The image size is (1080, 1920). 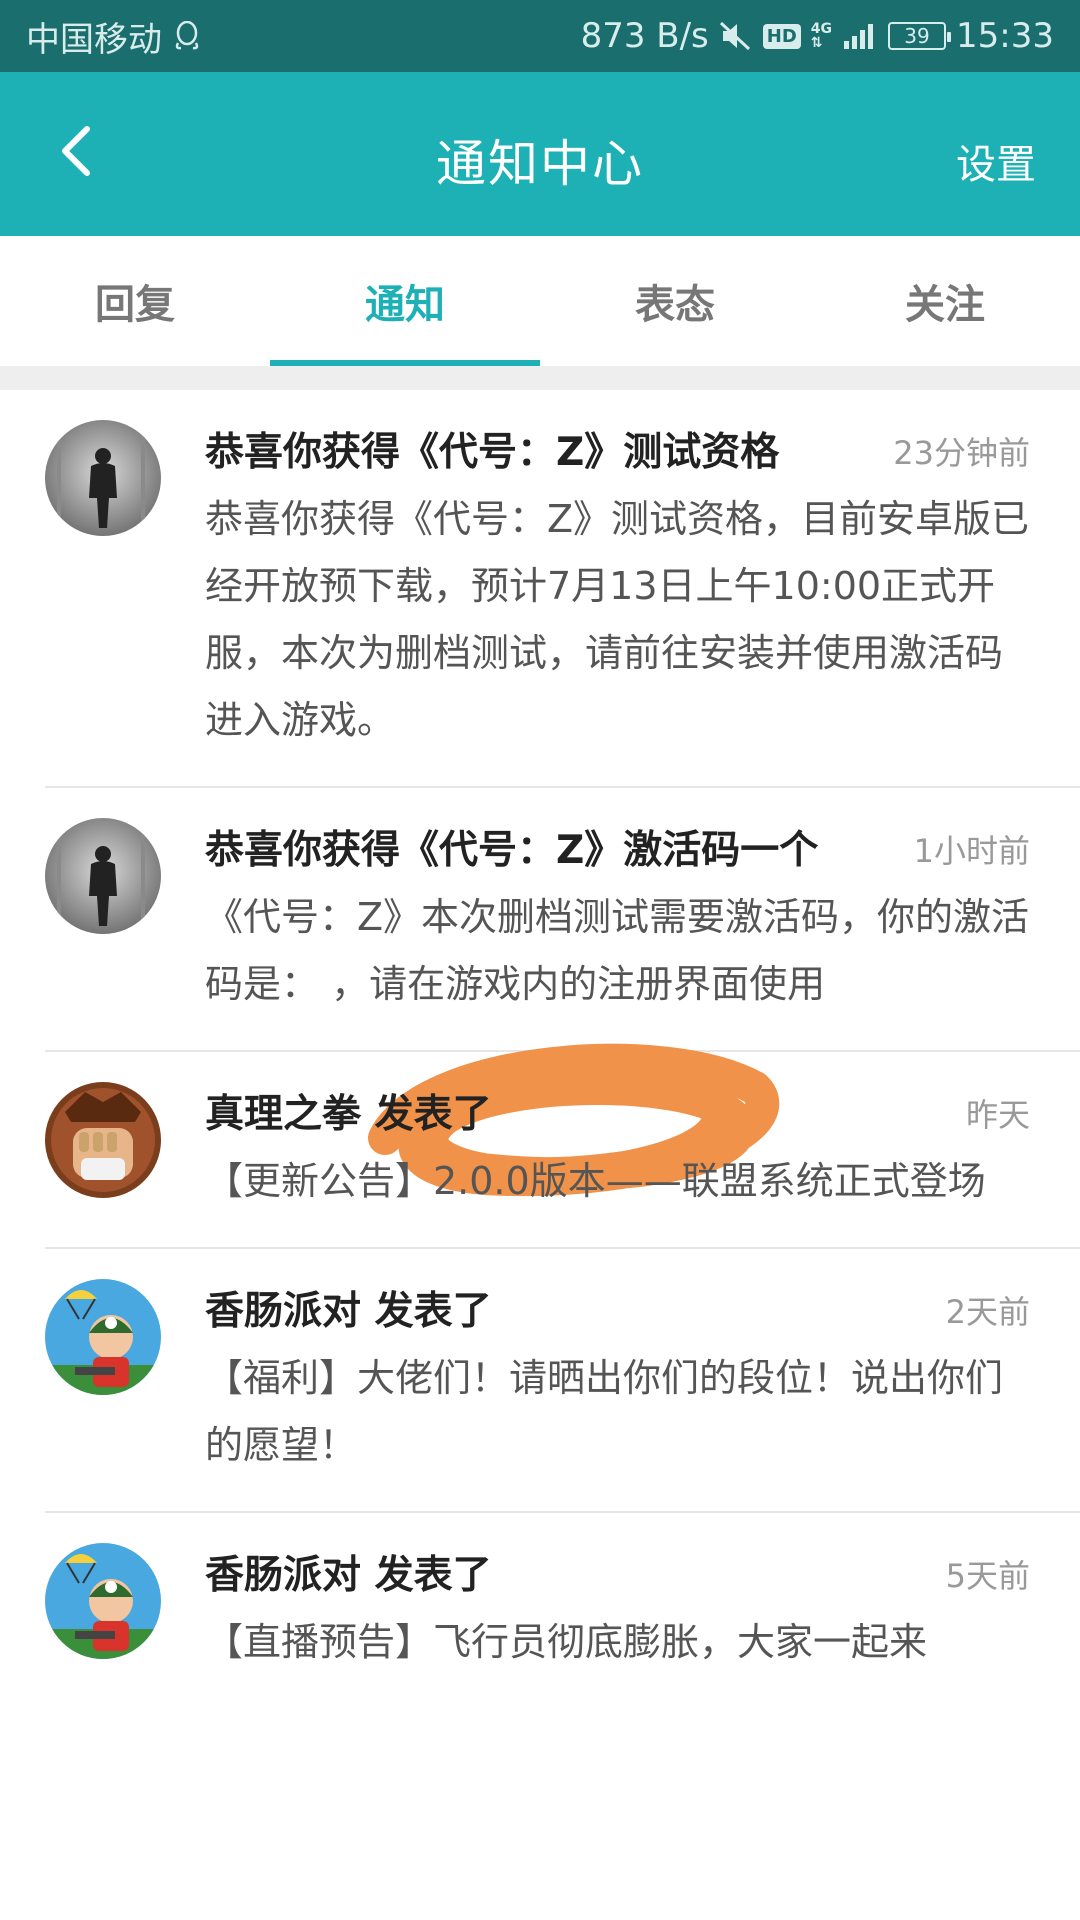 What do you see at coordinates (945, 301) in the screenshot?
I see `tab-follow: 关注` at bounding box center [945, 301].